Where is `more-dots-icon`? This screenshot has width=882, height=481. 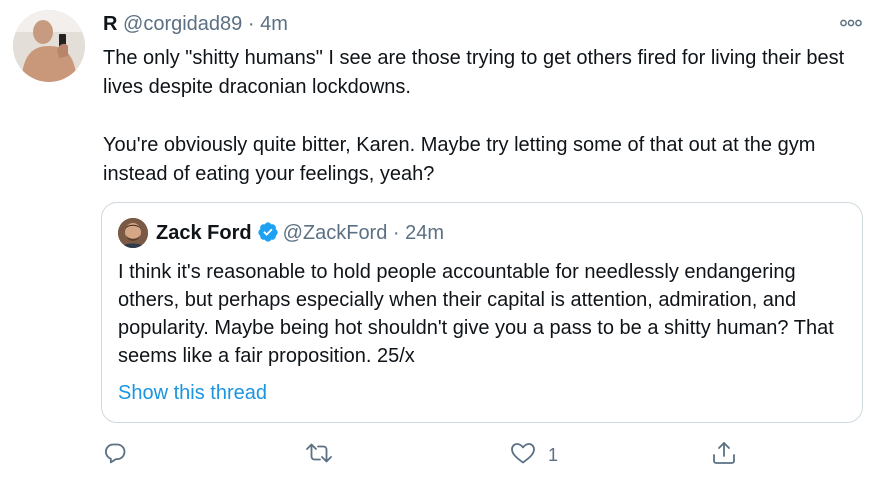
more-dots-icon is located at coordinates (851, 22).